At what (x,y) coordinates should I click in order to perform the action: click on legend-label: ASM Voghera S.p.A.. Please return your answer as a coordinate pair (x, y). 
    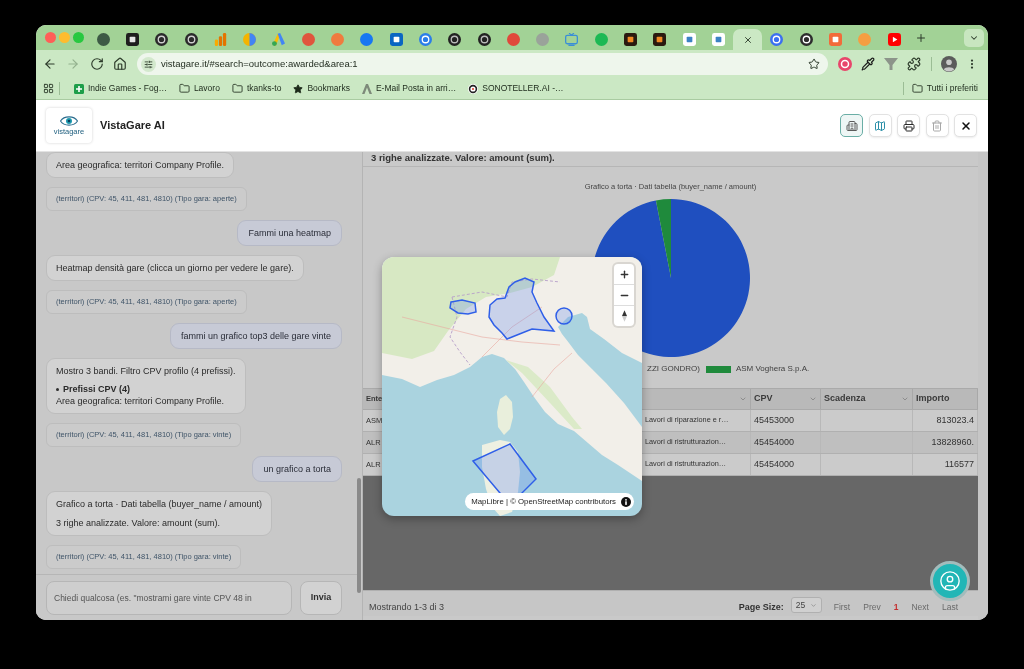
    Looking at the image, I should click on (772, 369).